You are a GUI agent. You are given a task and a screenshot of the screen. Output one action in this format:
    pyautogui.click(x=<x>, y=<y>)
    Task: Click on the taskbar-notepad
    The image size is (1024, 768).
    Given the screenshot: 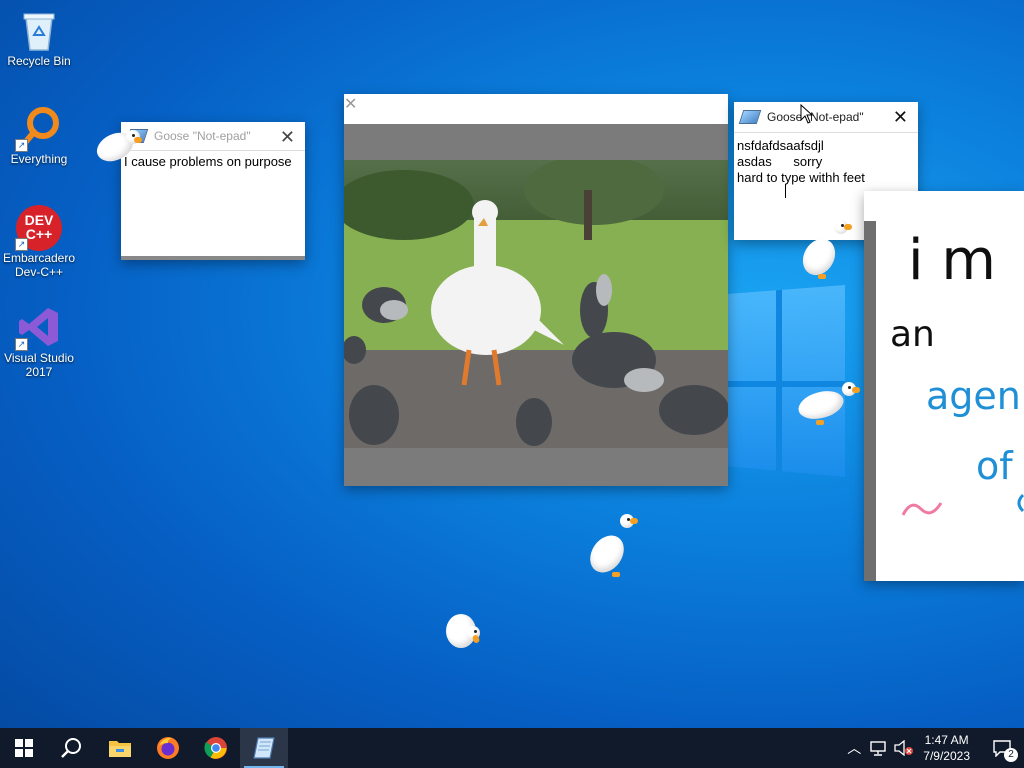 What is the action you would take?
    pyautogui.click(x=264, y=748)
    